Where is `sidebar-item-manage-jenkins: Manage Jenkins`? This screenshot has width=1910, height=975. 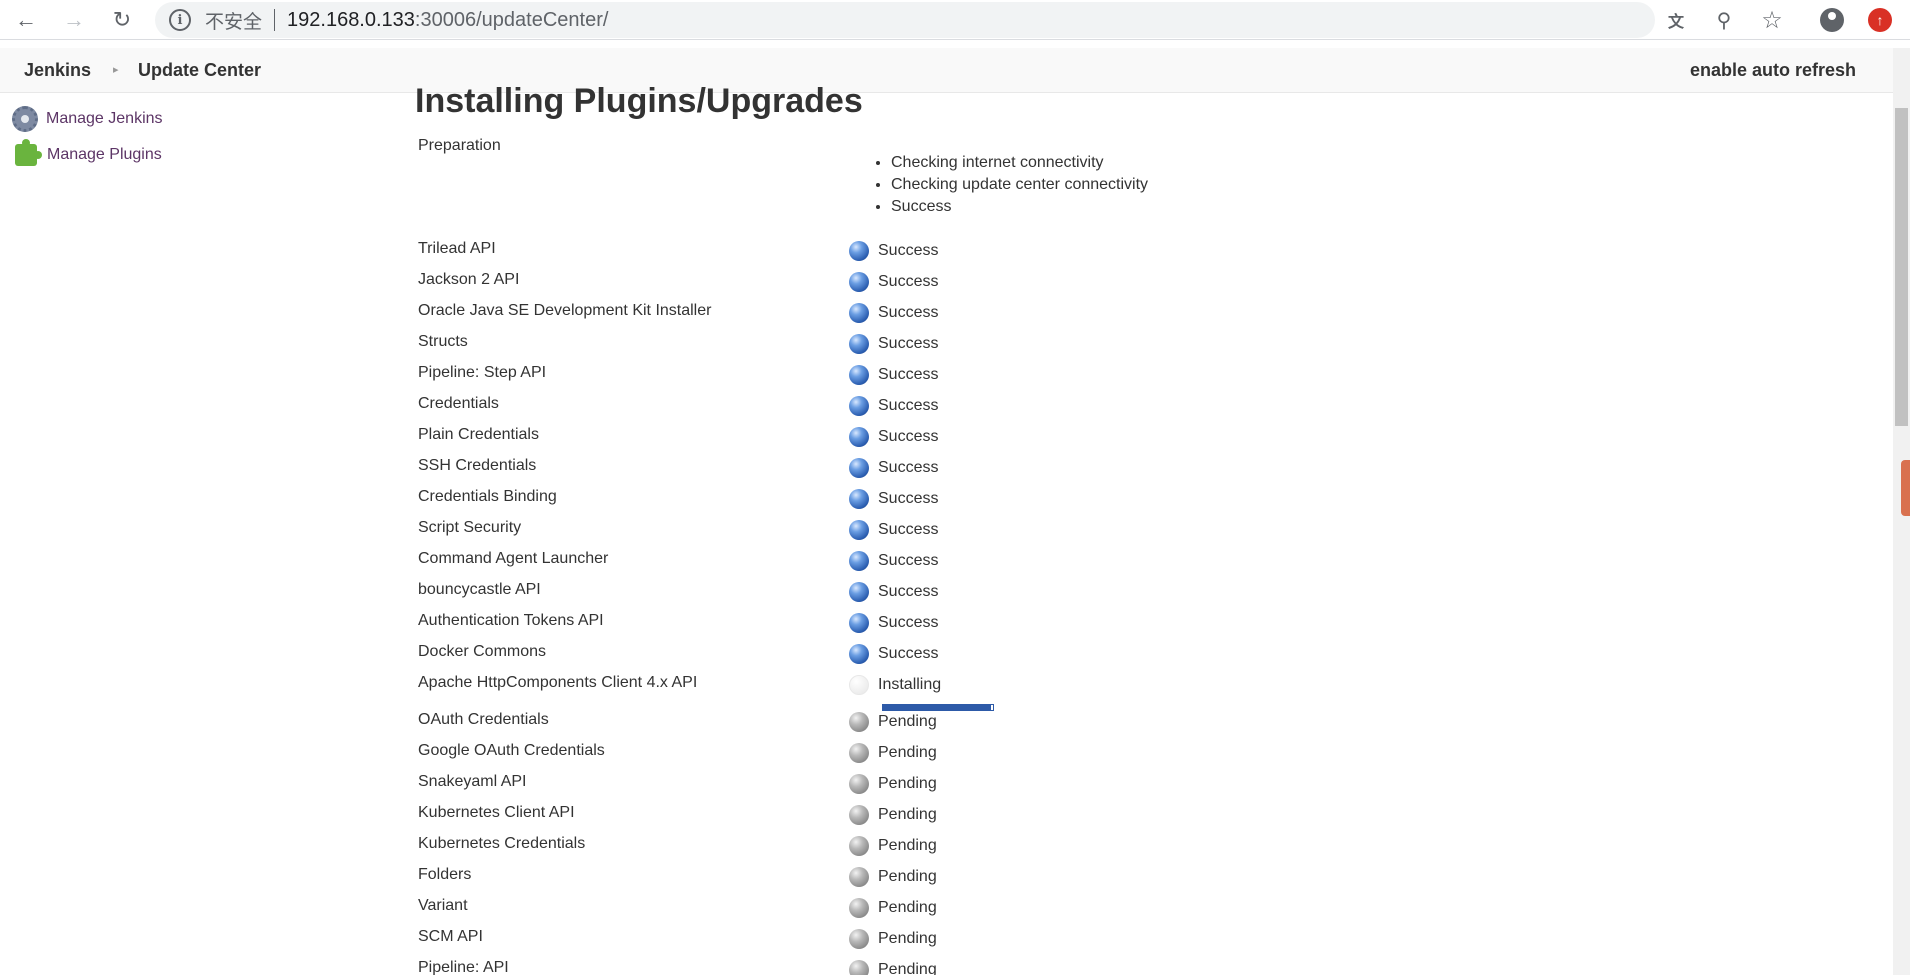 sidebar-item-manage-jenkins: Manage Jenkins is located at coordinates (87, 119).